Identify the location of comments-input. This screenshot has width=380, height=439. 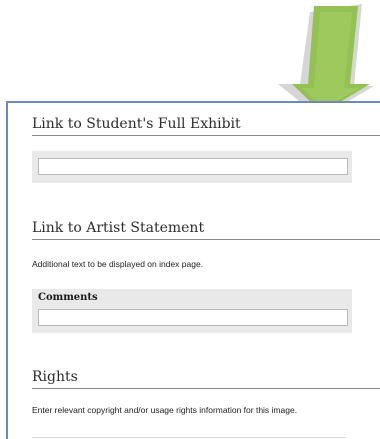
(193, 317).